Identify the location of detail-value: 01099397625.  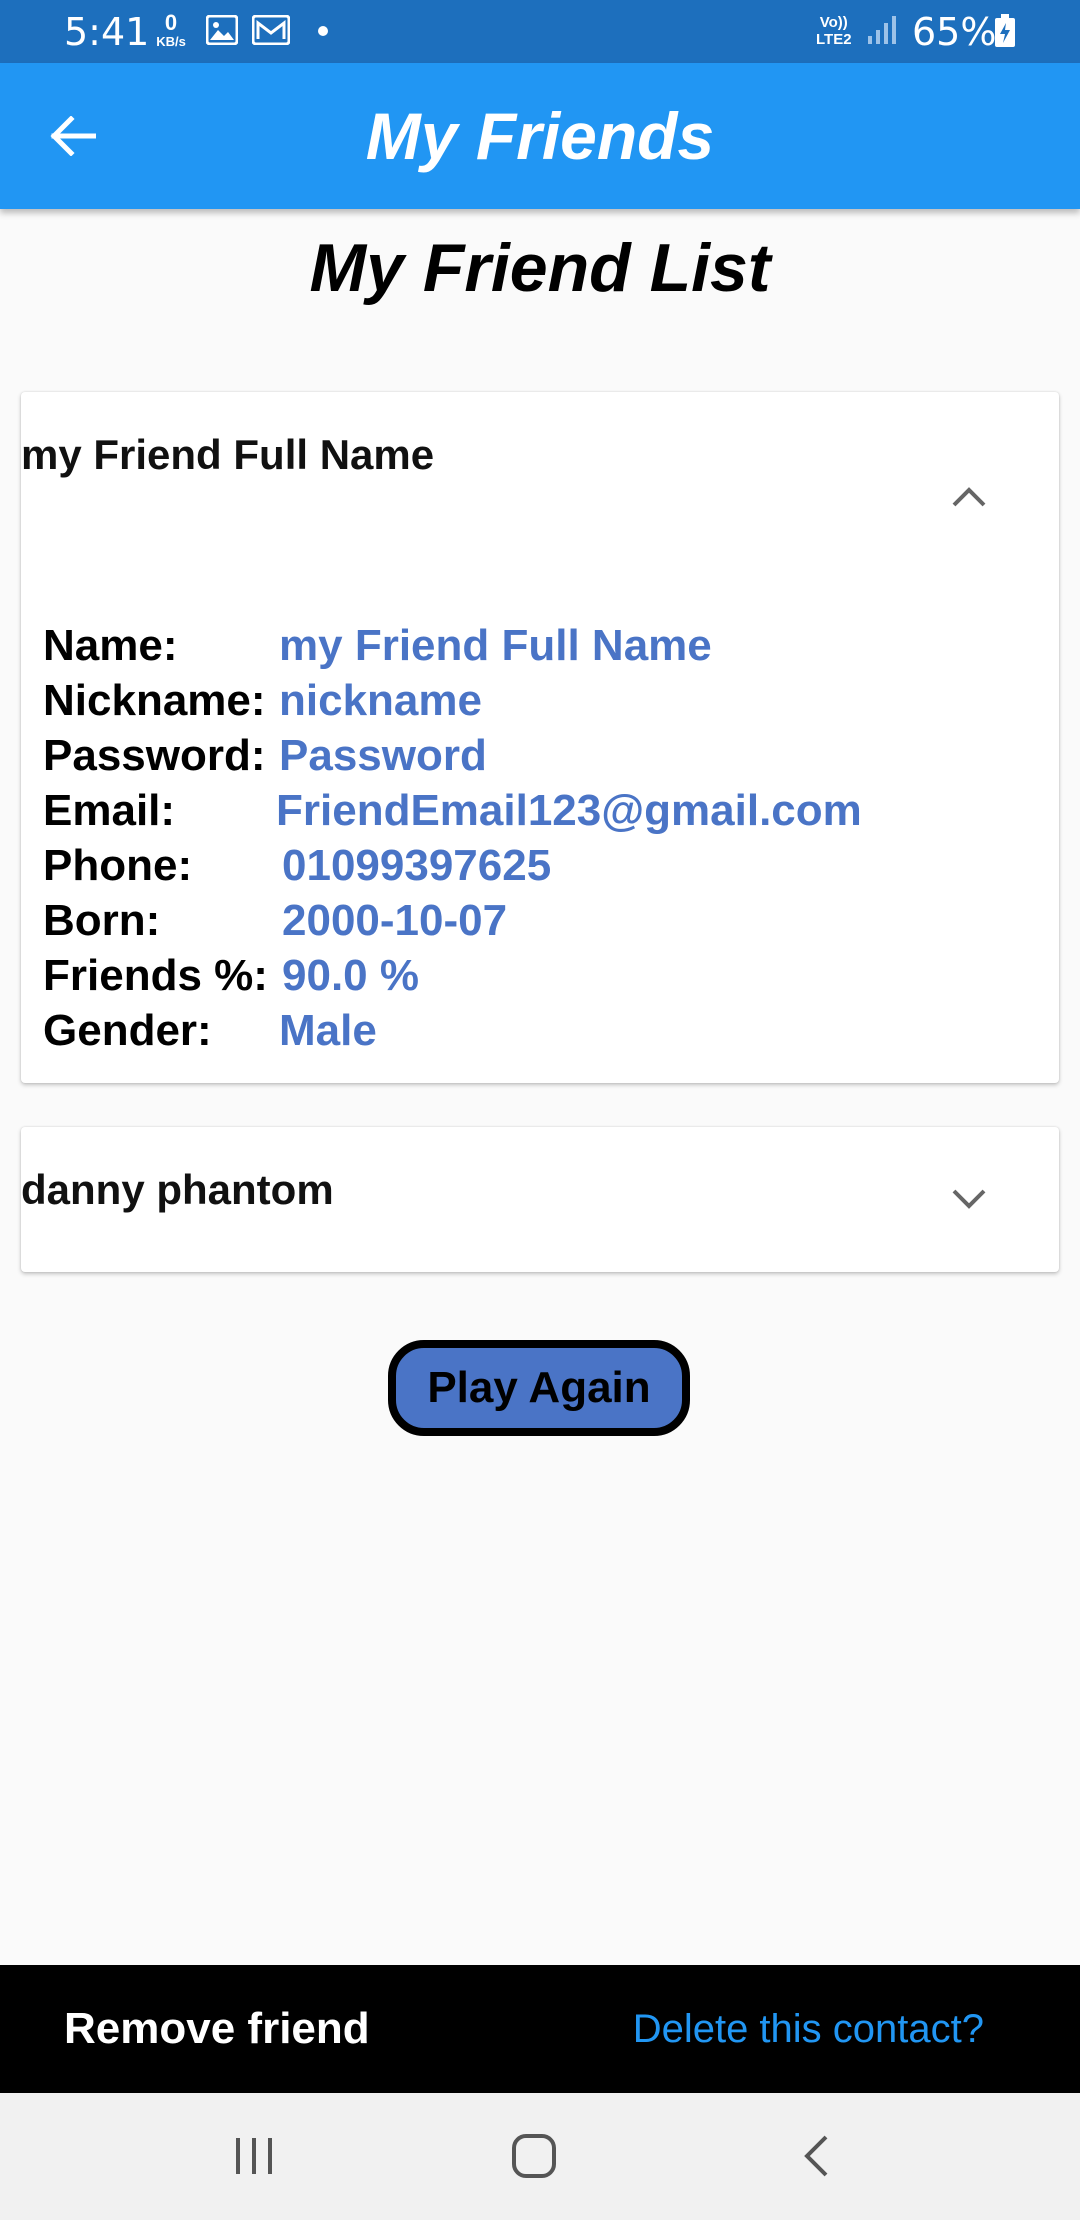
(417, 865).